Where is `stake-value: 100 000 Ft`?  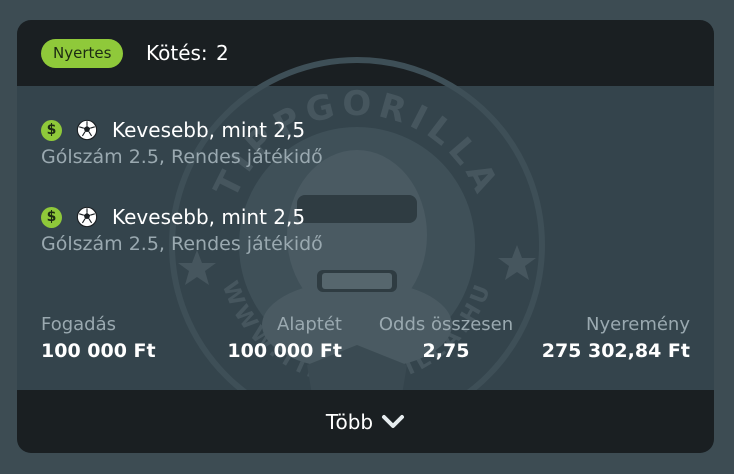 stake-value: 100 000 Ft is located at coordinates (98, 351).